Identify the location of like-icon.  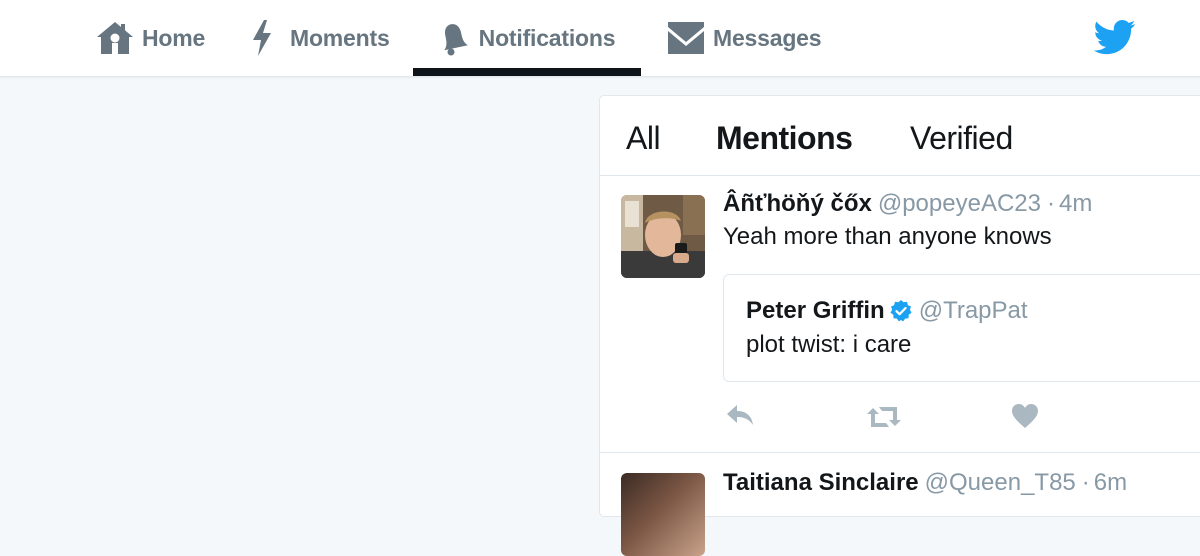
(1025, 416).